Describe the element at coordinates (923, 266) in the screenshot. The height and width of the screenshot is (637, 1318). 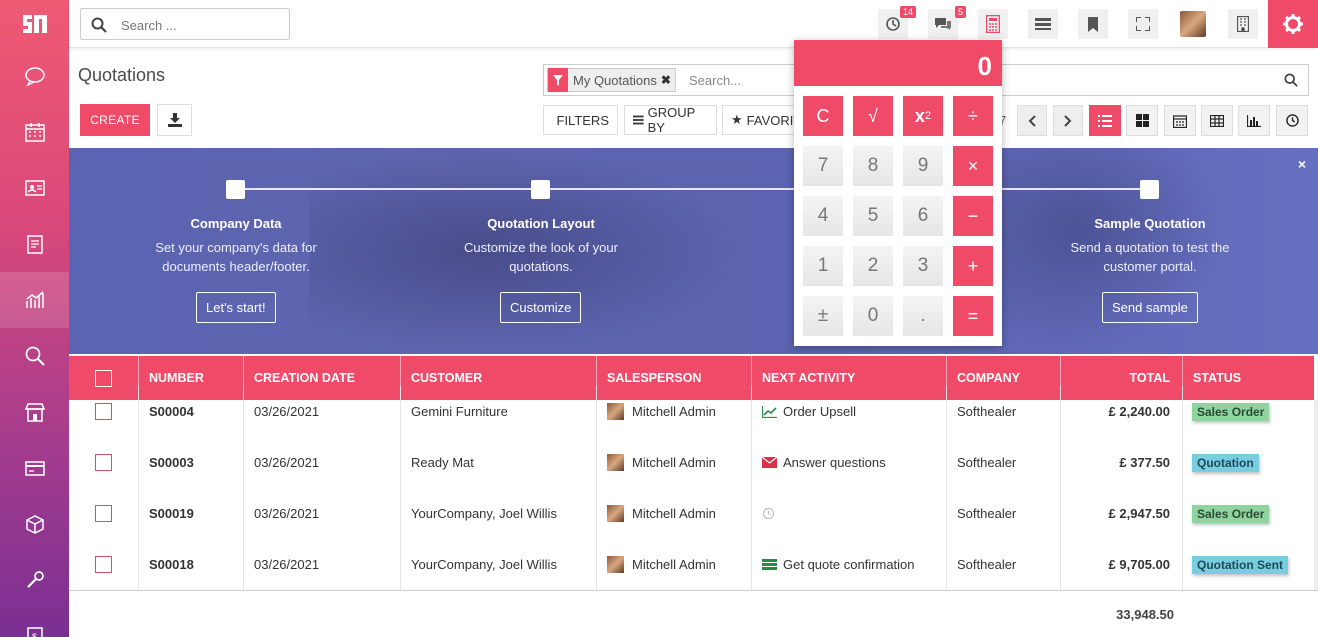
I see `calc-key-3: 3` at that location.